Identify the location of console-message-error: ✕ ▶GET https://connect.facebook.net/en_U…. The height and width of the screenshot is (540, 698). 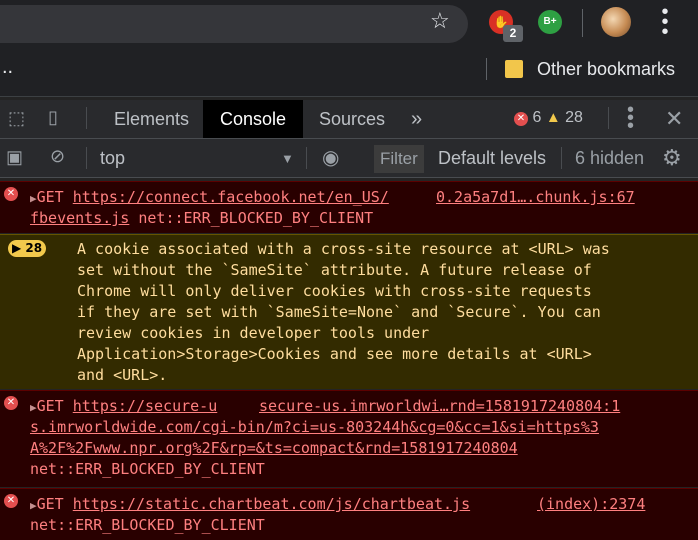
(349, 207).